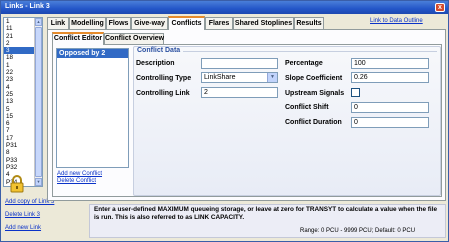 This screenshot has width=449, height=242. What do you see at coordinates (239, 92) in the screenshot?
I see `controlling-link-field: 2` at bounding box center [239, 92].